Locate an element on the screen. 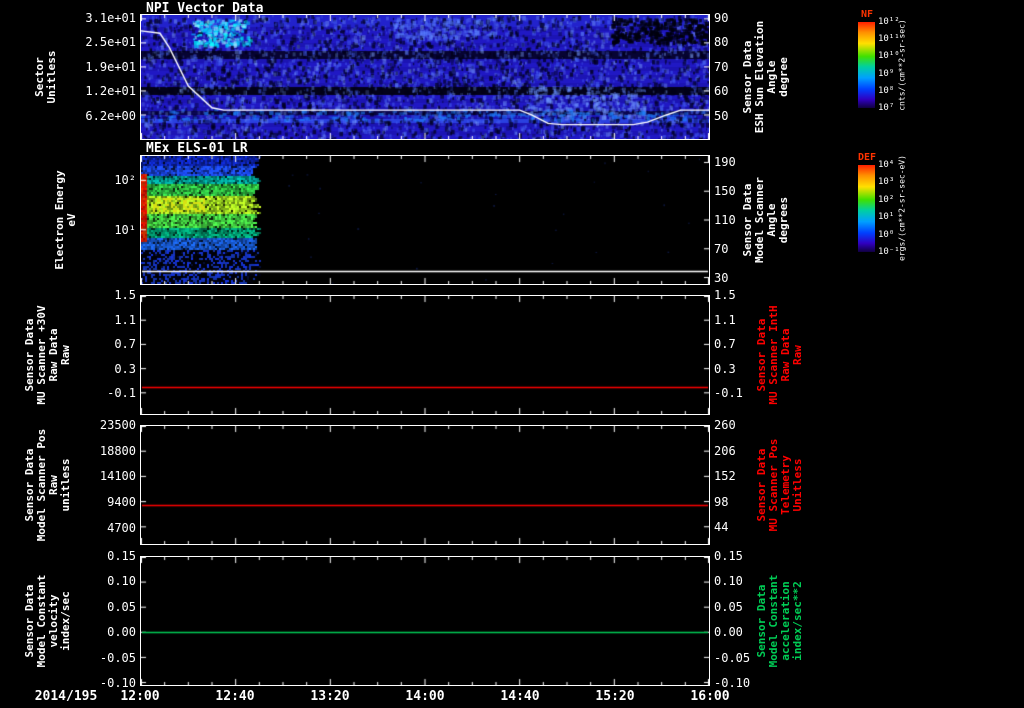 This screenshot has height=708, width=1024. y-tick-label-right: 80 is located at coordinates (721, 42).